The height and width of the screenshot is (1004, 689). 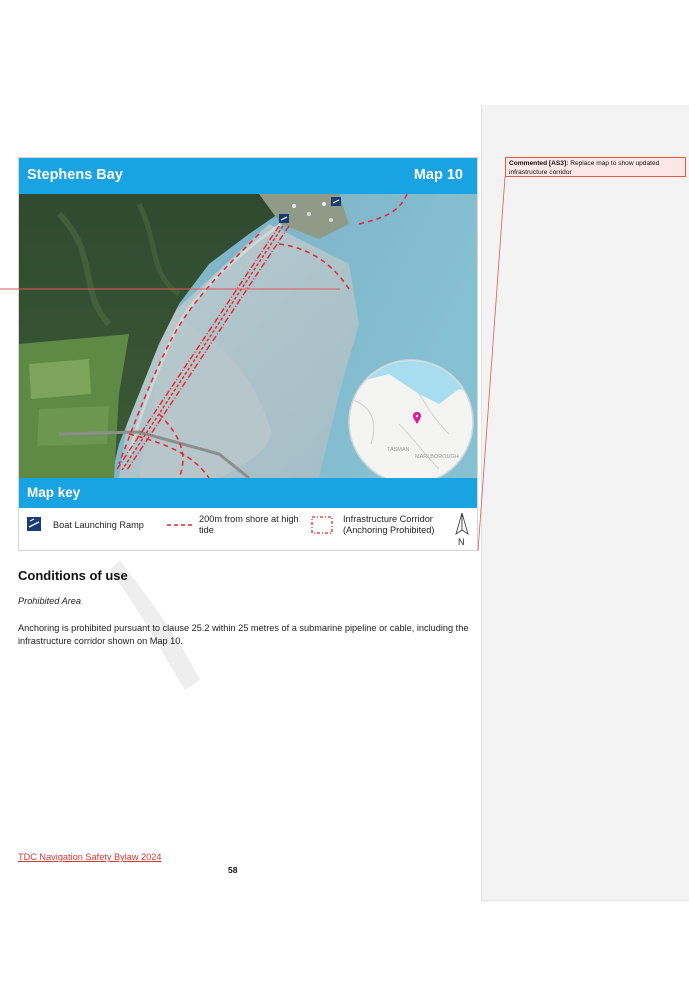 I want to click on legend-label-boat-ramp: Boat Launching Ramp, so click(x=98, y=525).